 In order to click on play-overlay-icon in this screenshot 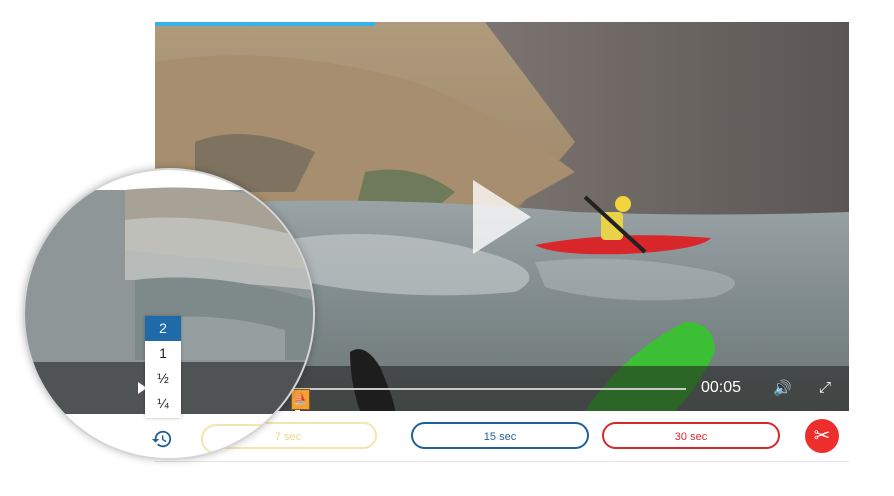, I will do `click(502, 217)`.